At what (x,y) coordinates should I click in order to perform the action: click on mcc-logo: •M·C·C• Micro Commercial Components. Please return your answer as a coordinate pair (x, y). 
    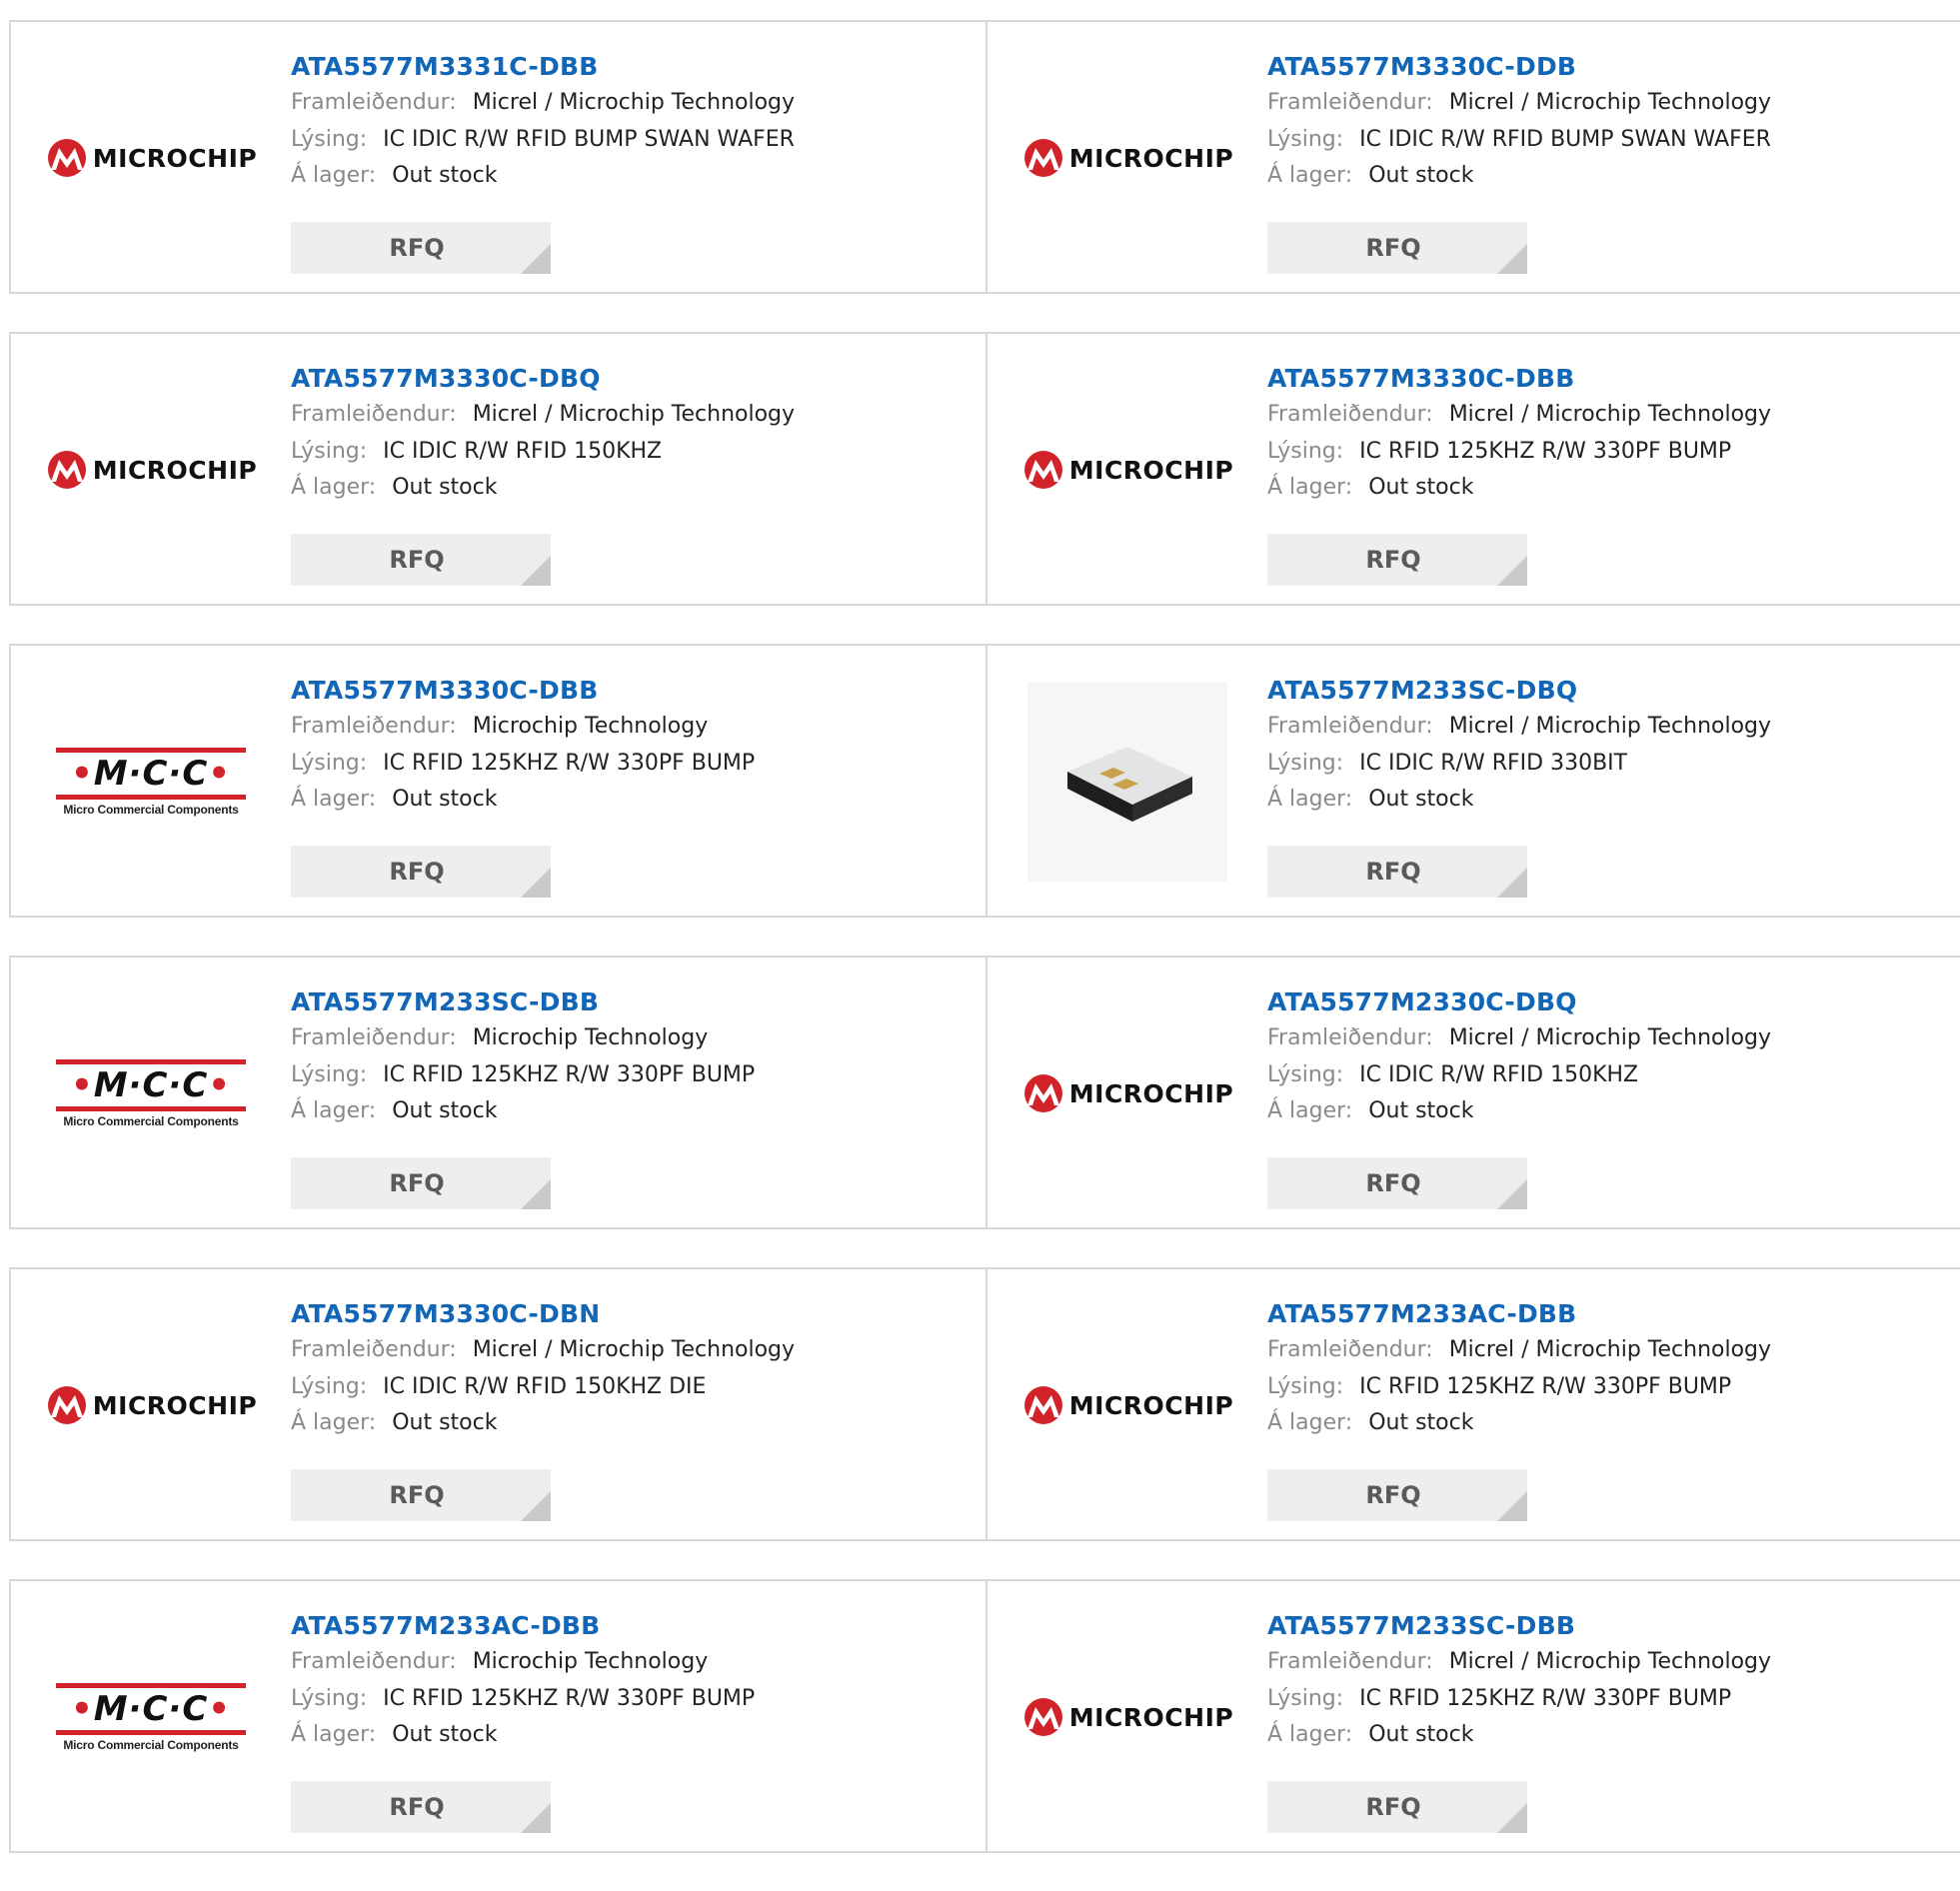
    Looking at the image, I should click on (151, 782).